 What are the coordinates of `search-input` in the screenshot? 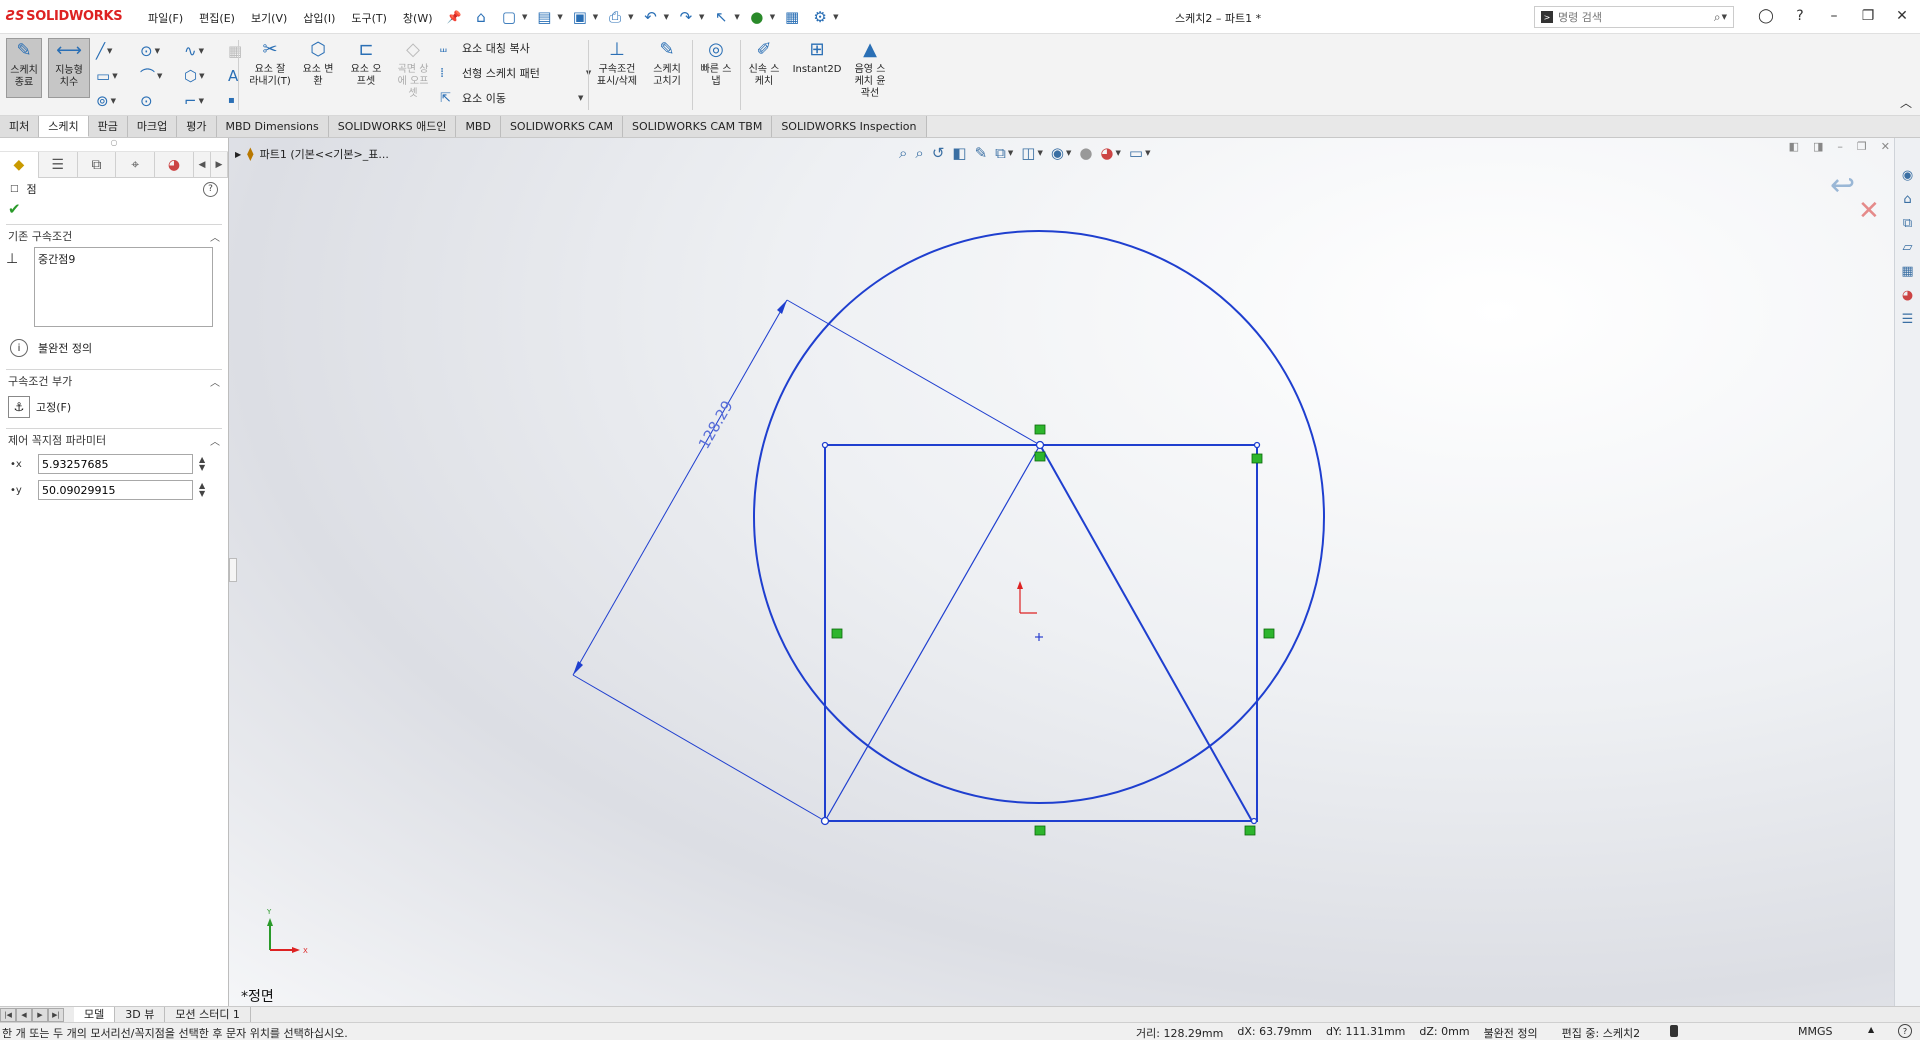 It's located at (1633, 17).